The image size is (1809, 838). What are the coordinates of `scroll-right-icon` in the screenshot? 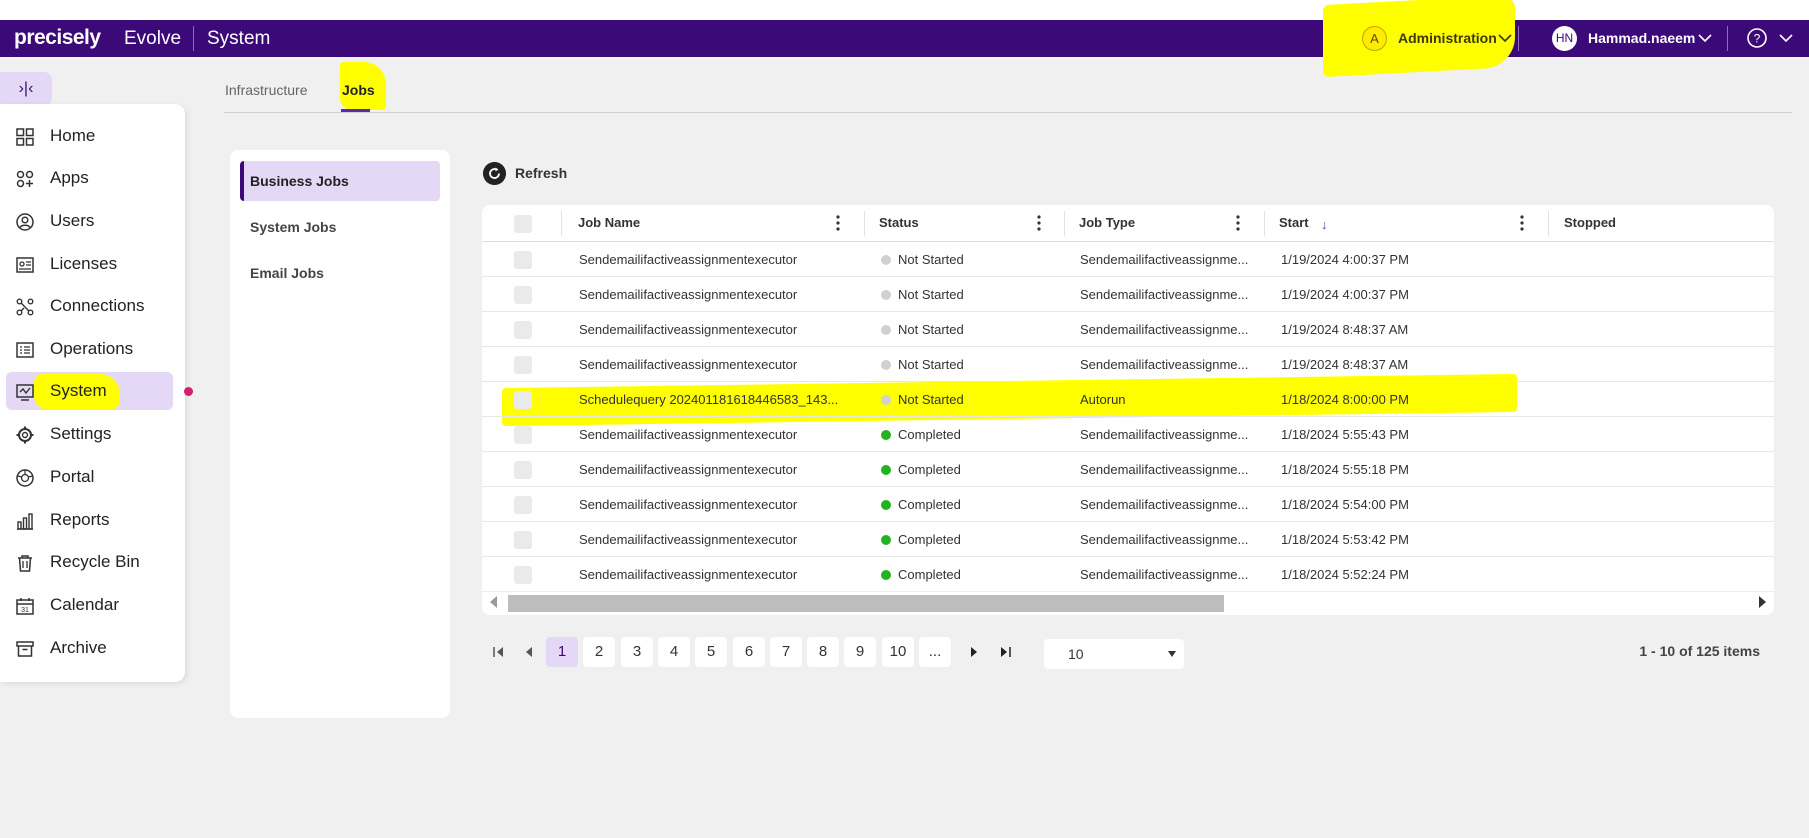 It's located at (1762, 602).